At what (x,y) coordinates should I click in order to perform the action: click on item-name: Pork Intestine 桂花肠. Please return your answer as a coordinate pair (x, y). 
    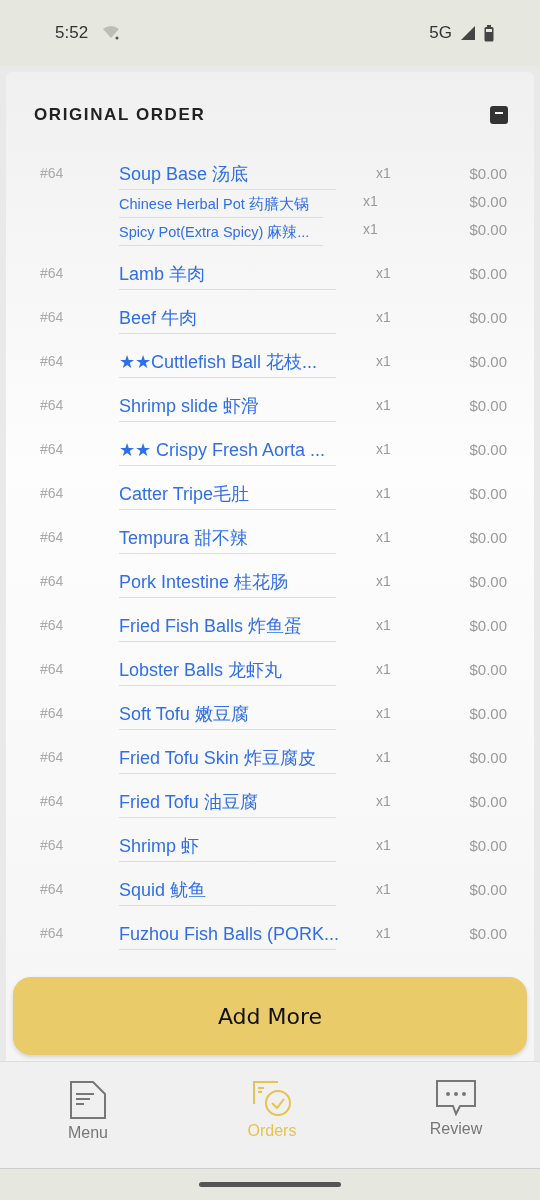
    Looking at the image, I should click on (227, 584).